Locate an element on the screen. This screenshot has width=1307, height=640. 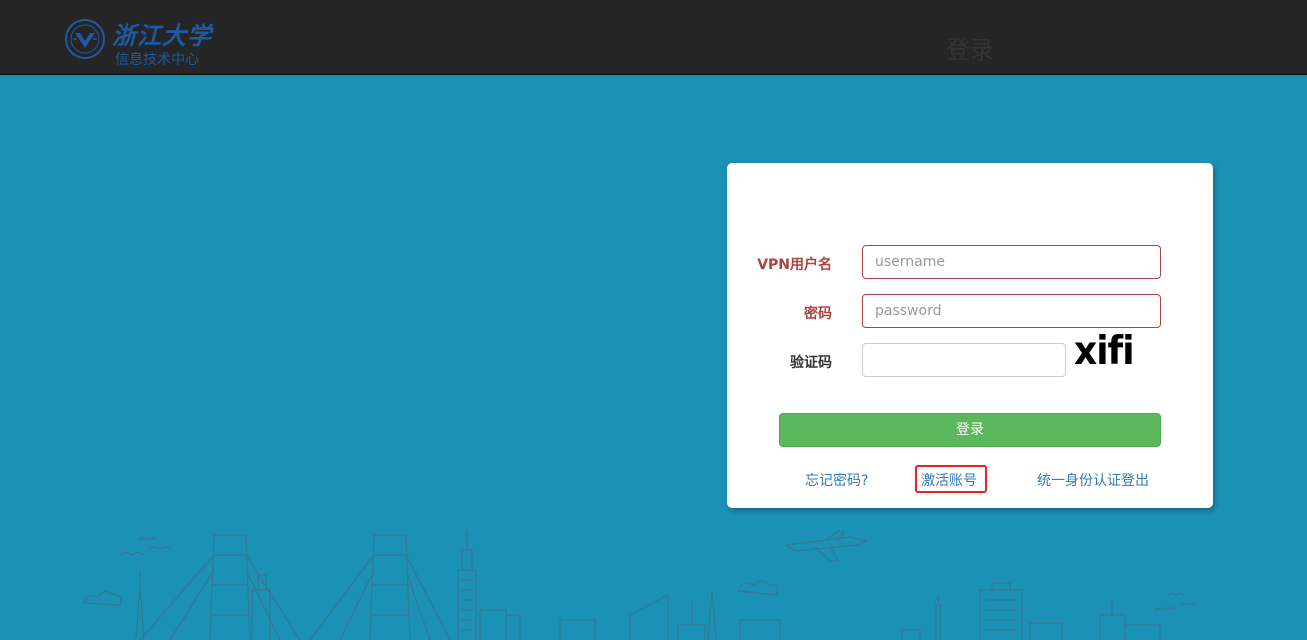
sso-logout-link: 统一身份认证登出 is located at coordinates (1093, 480).